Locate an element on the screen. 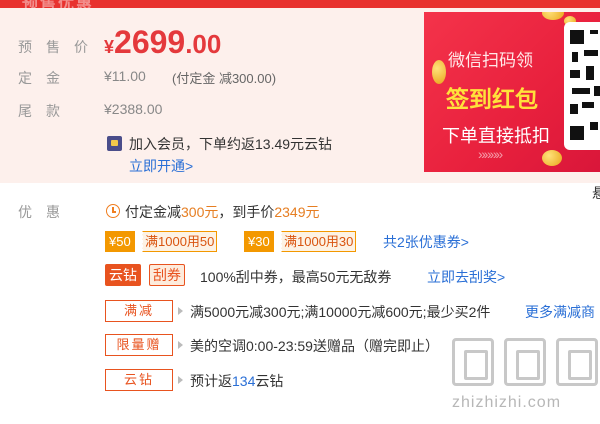 This screenshot has height=424, width=600. coupon-value: ¥30 is located at coordinates (259, 241).